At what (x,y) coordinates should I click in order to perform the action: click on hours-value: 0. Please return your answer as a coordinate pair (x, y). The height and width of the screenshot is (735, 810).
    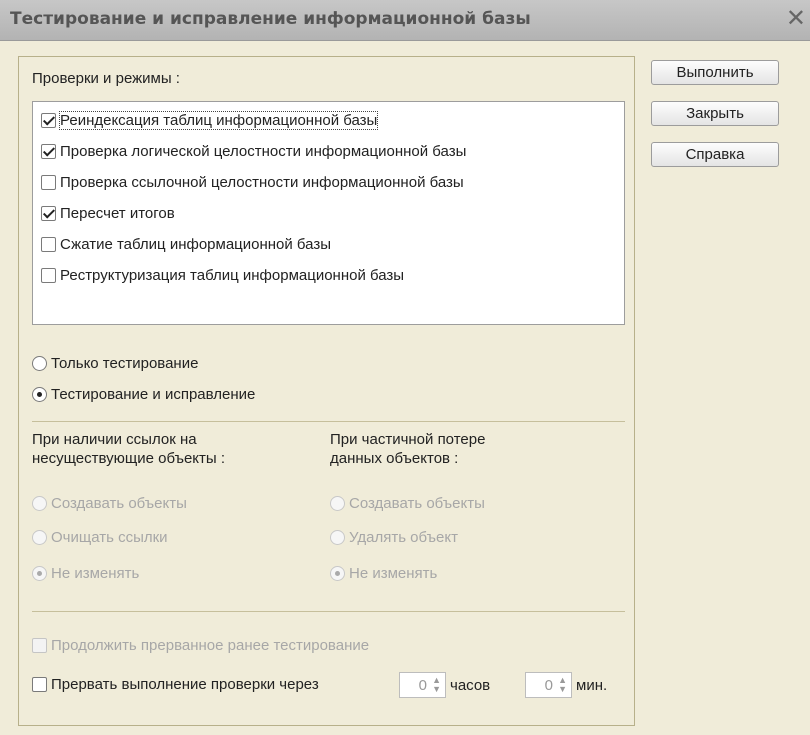
    Looking at the image, I should click on (423, 685).